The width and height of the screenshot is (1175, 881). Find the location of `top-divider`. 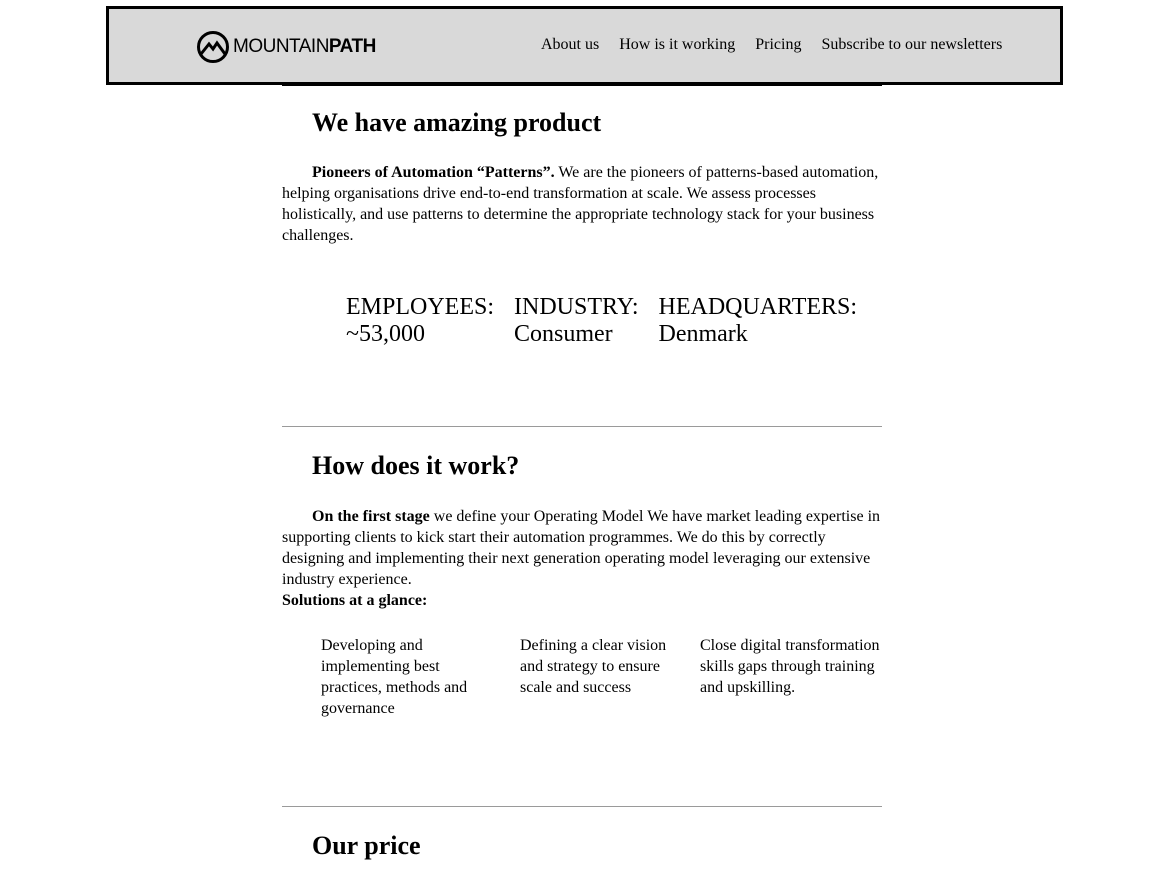

top-divider is located at coordinates (582, 85).